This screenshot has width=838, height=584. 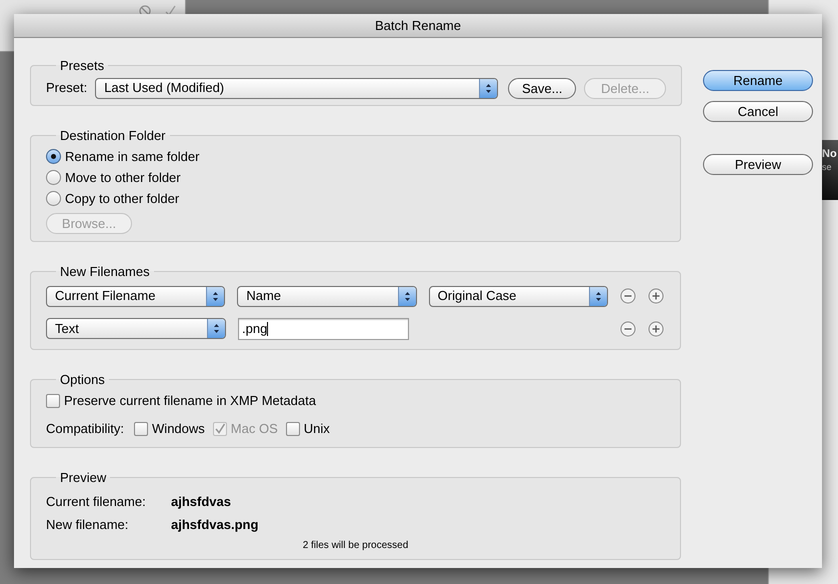 I want to click on notification-text: se, so click(x=827, y=167).